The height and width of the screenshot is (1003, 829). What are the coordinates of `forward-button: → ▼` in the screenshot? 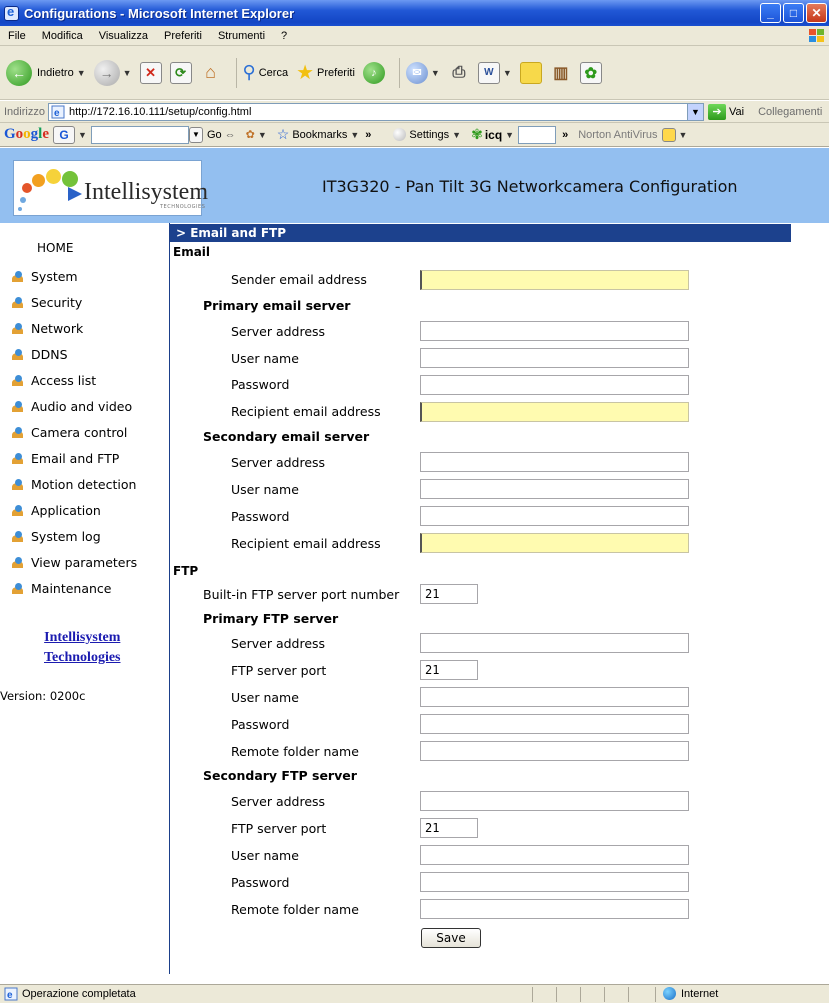 It's located at (112, 72).